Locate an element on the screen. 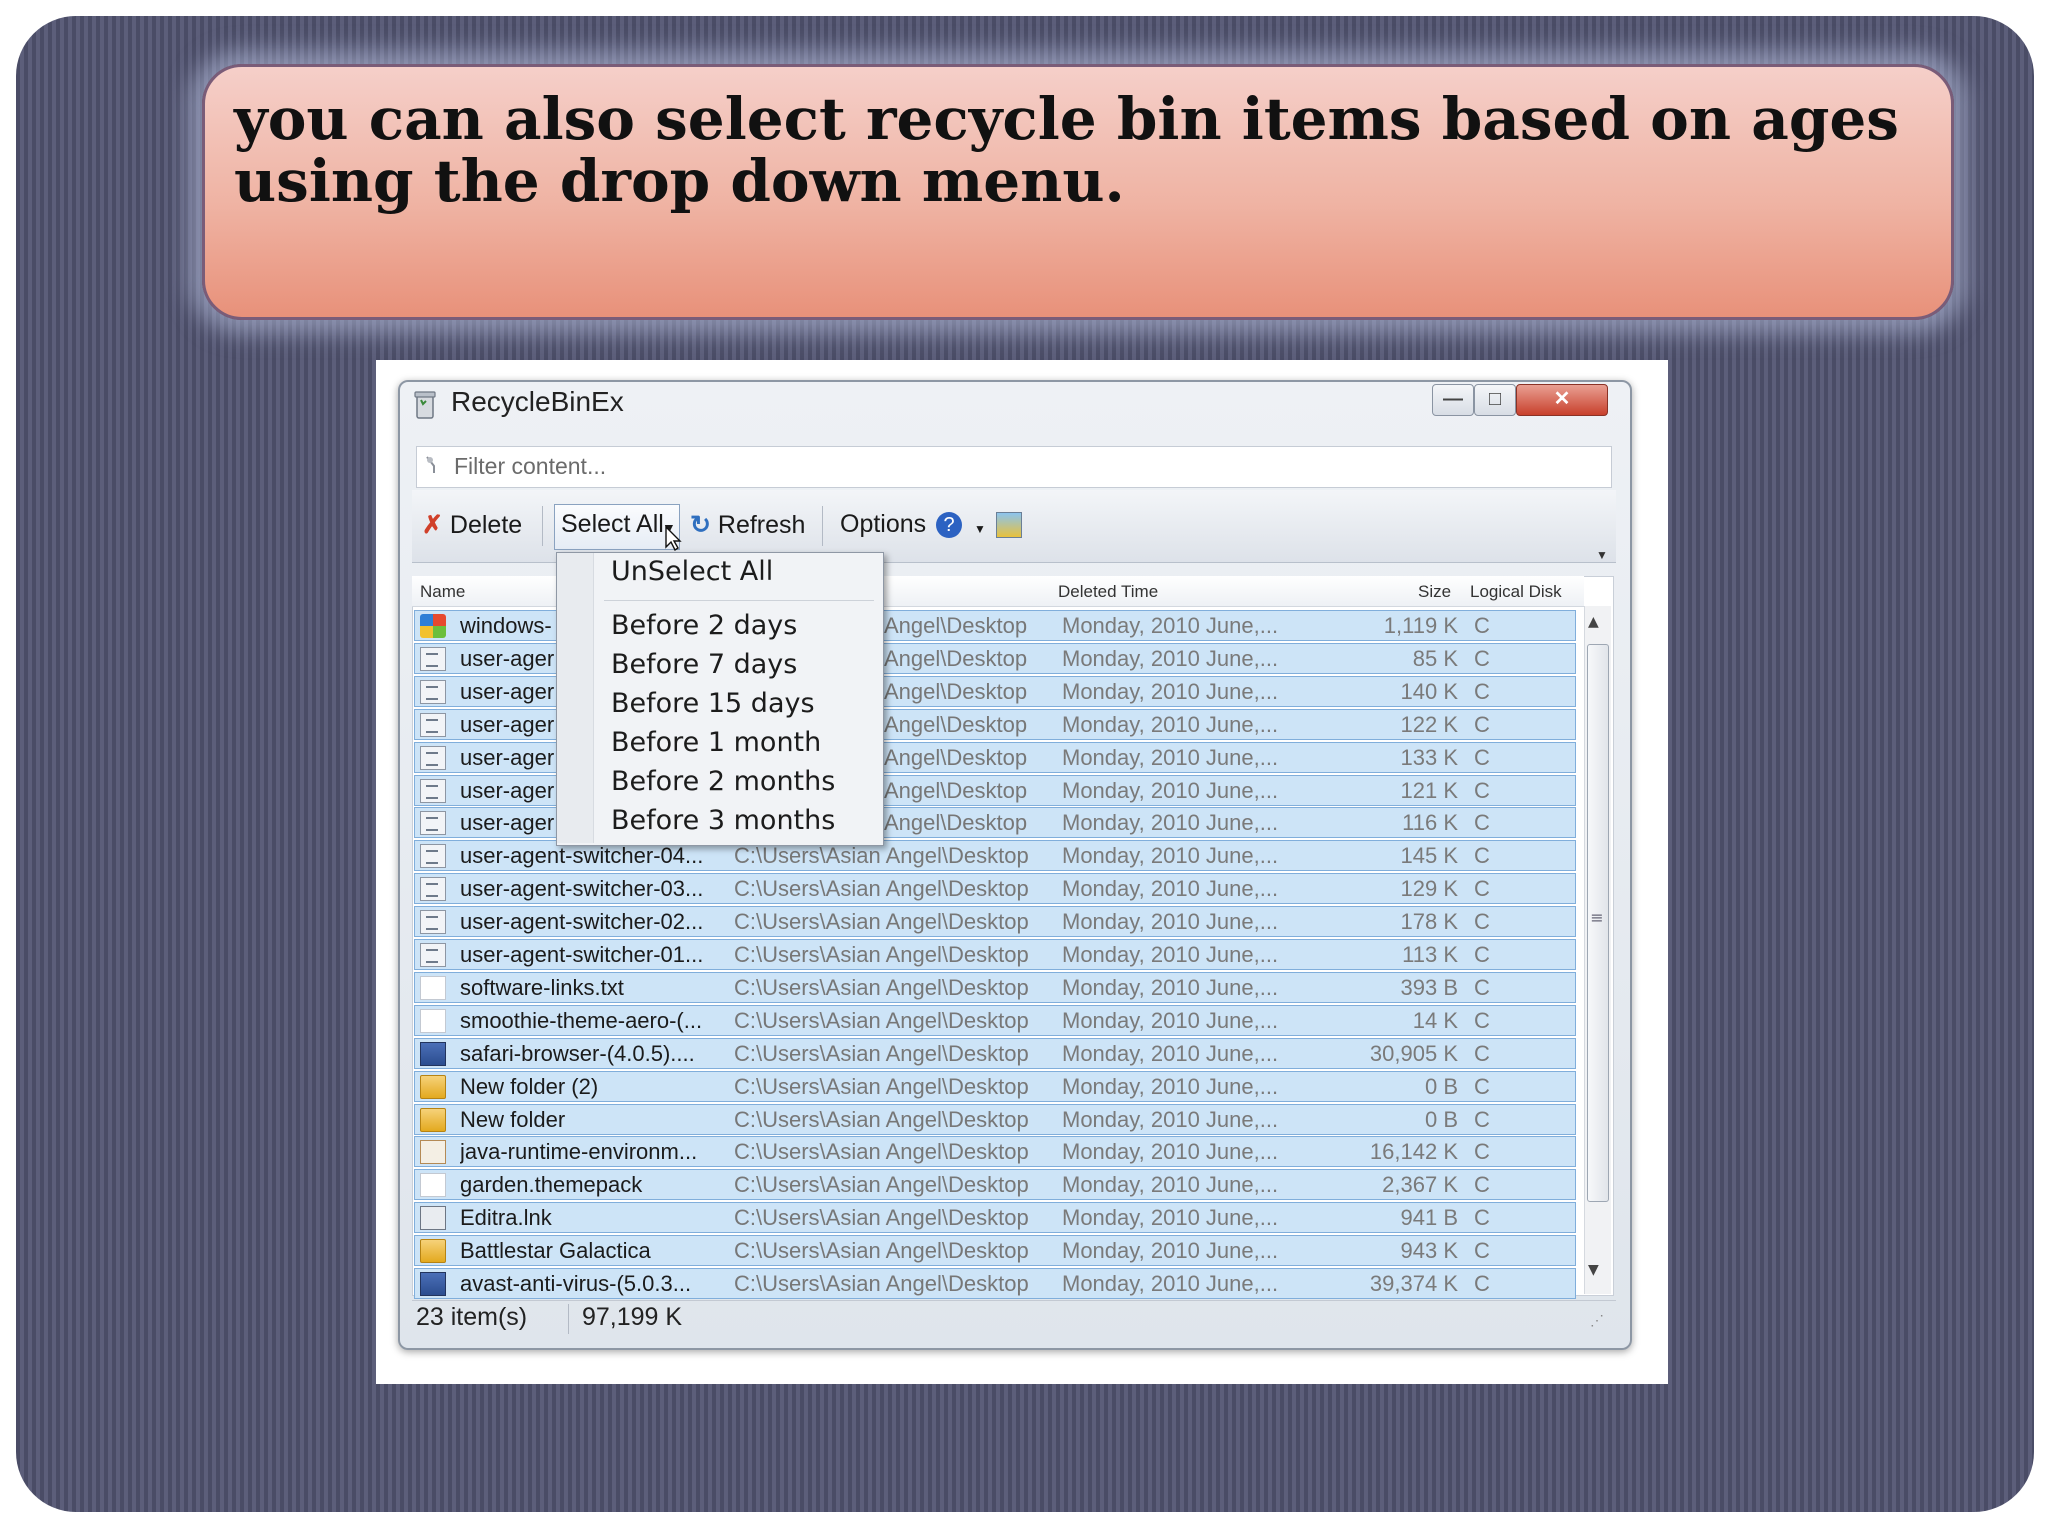 Image resolution: width=2048 pixels, height=1536 pixels. status-item-count: 23 item(s) is located at coordinates (472, 1317).